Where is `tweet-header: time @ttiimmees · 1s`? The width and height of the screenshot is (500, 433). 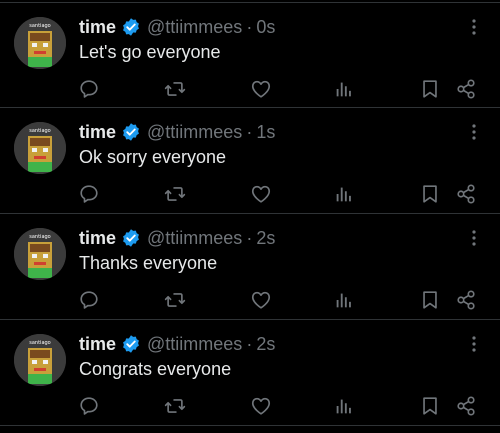
tweet-header: time @ttiimmees · 1s is located at coordinates (177, 132).